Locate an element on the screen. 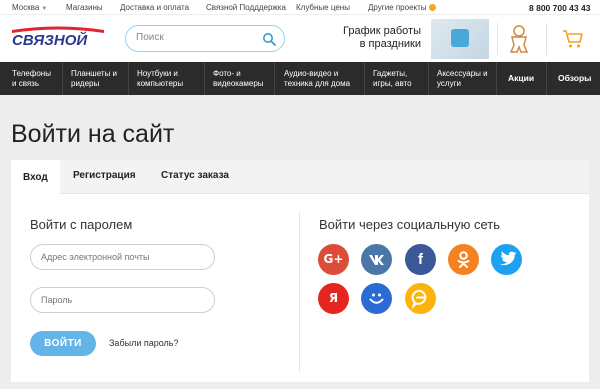 Image resolution: width=600 pixels, height=389 pixels. odnoklassniki-button is located at coordinates (463, 259).